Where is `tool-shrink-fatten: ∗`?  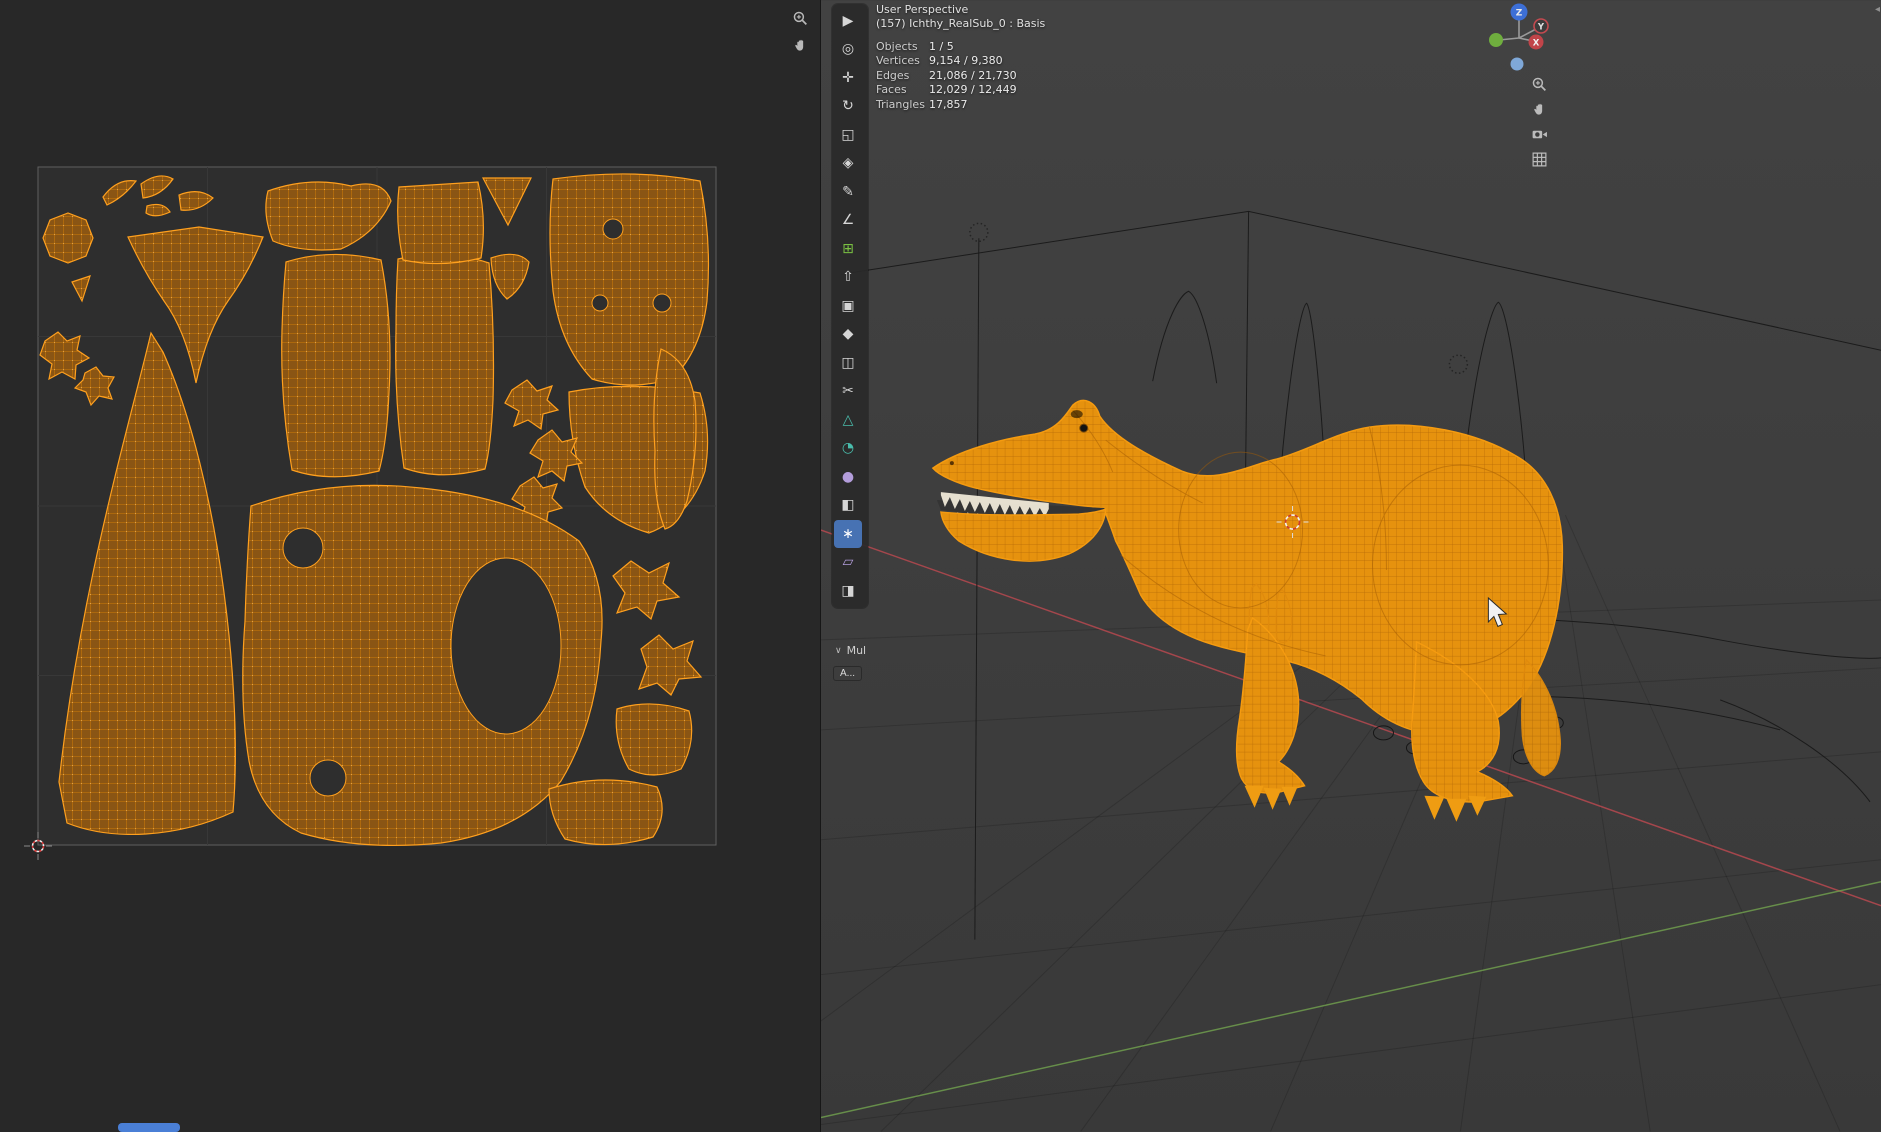
tool-shrink-fatten: ∗ is located at coordinates (848, 534).